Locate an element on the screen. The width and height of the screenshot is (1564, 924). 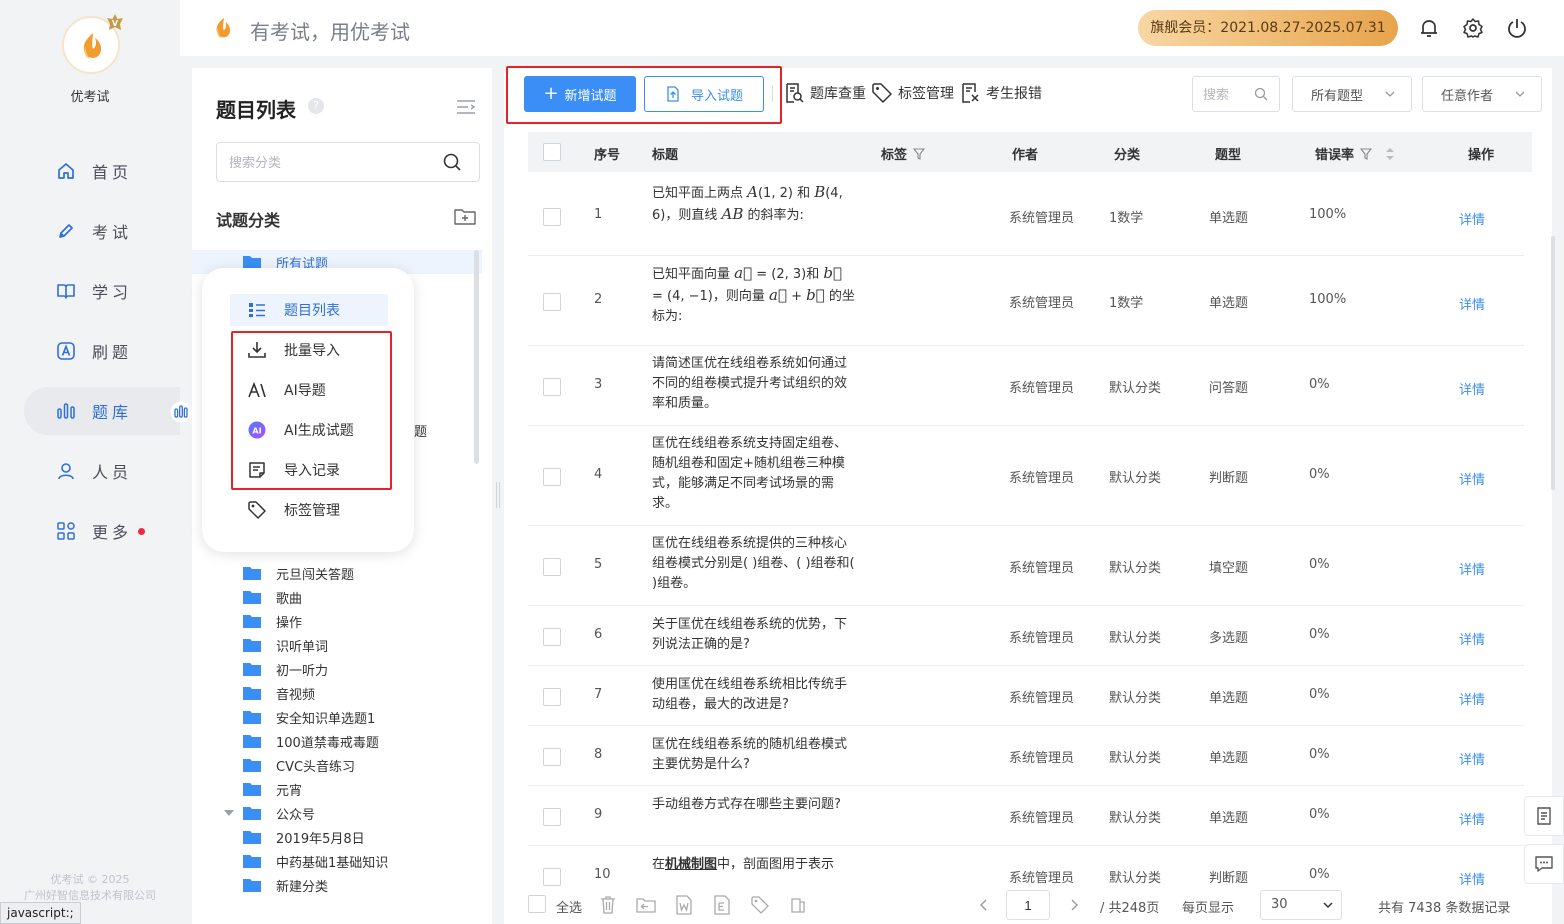
tree-item: 元旦闯关答题 is located at coordinates (337, 573).